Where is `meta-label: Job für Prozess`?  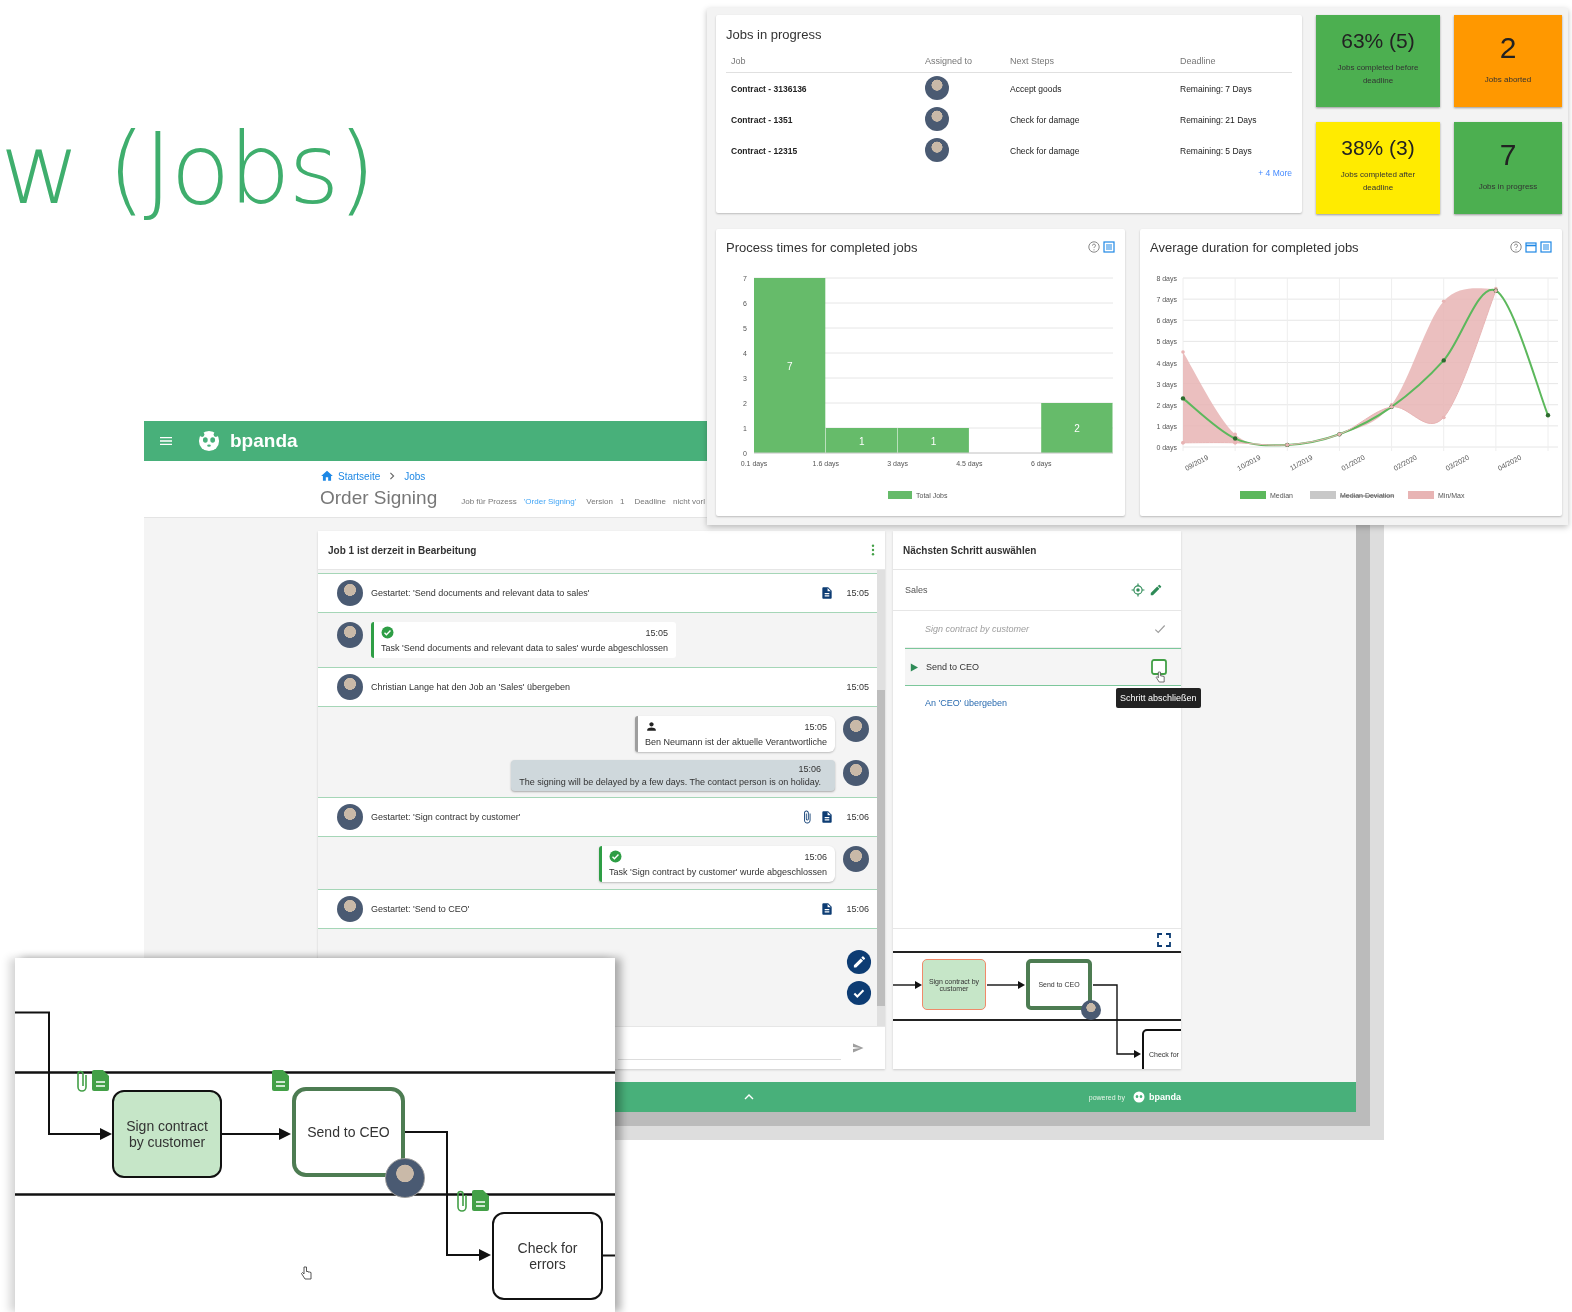
meta-label: Job für Prozess is located at coordinates (489, 501).